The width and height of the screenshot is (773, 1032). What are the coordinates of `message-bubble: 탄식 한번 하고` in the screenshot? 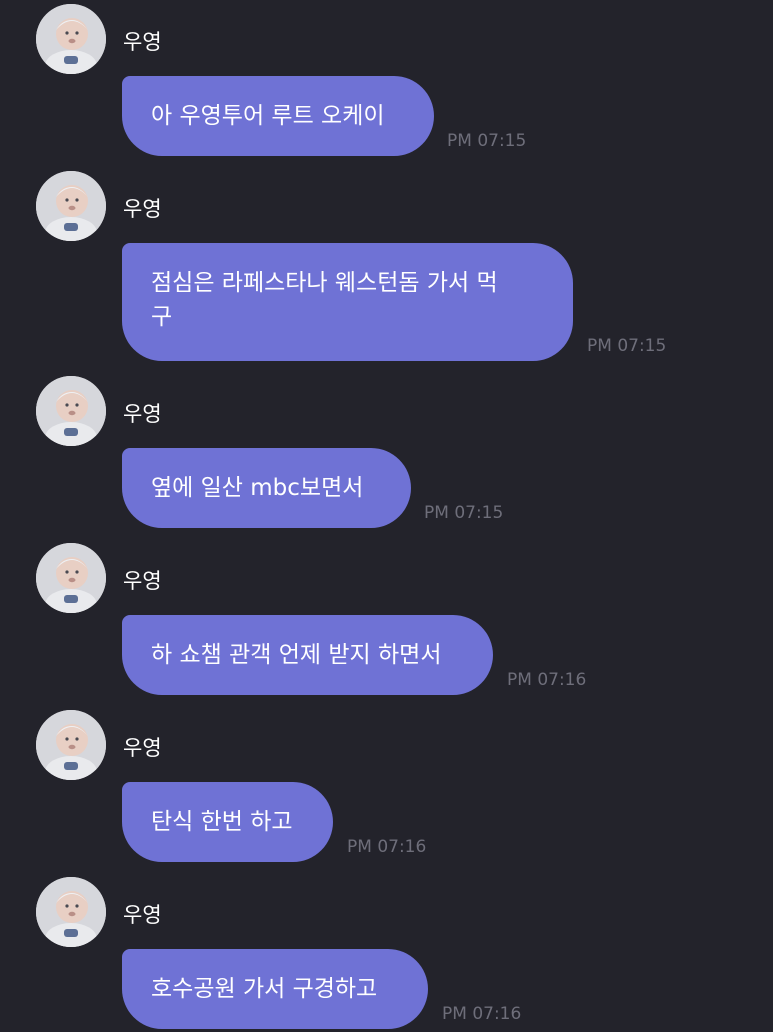 It's located at (227, 822).